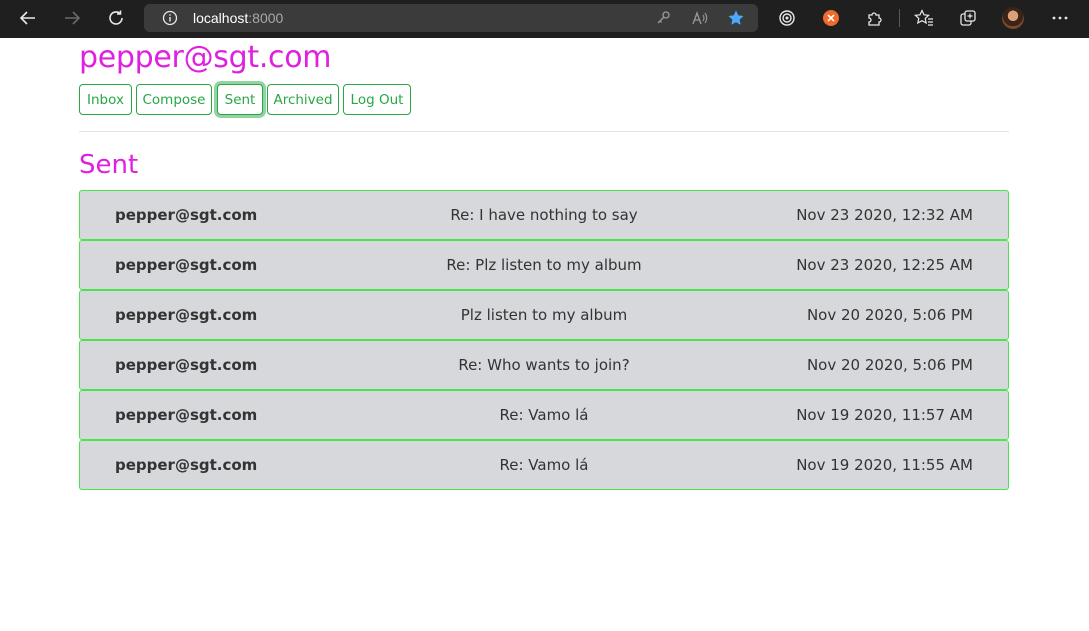  What do you see at coordinates (1013, 18) in the screenshot?
I see `profile-avatar` at bounding box center [1013, 18].